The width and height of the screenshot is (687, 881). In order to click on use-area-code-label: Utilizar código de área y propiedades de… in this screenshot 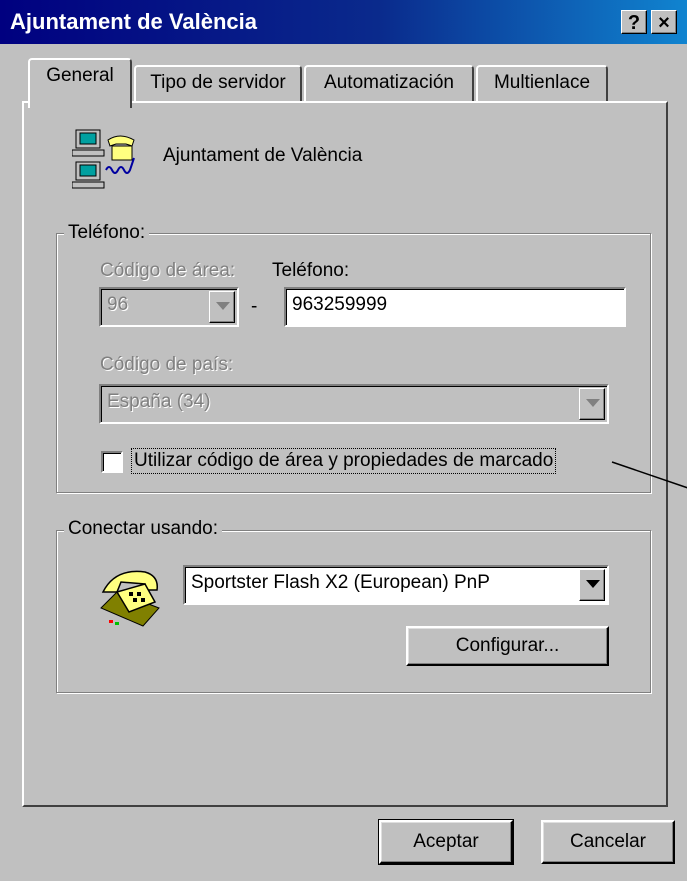, I will do `click(343, 461)`.